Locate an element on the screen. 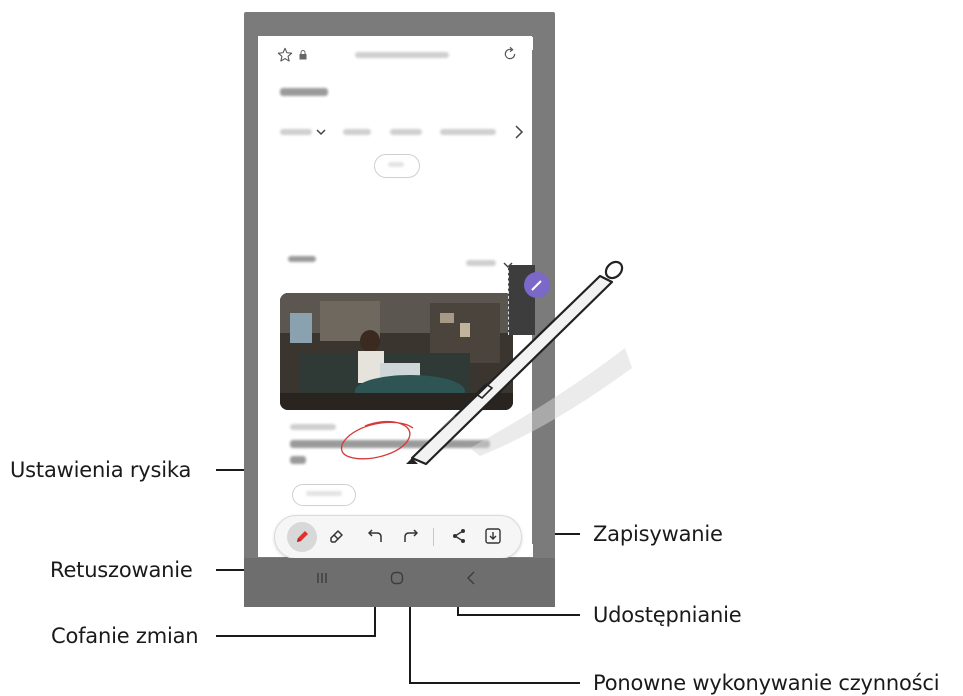 This screenshot has height=696, width=963. pen-settings-button is located at coordinates (302, 537).